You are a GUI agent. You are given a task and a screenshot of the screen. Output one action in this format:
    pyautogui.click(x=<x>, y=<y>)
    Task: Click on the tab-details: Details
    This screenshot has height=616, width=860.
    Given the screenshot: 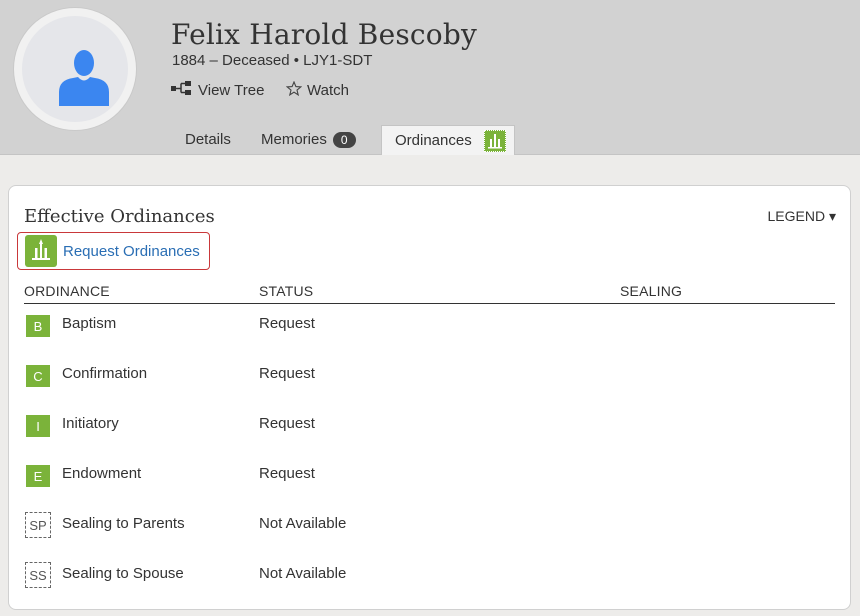 What is the action you would take?
    pyautogui.click(x=208, y=139)
    